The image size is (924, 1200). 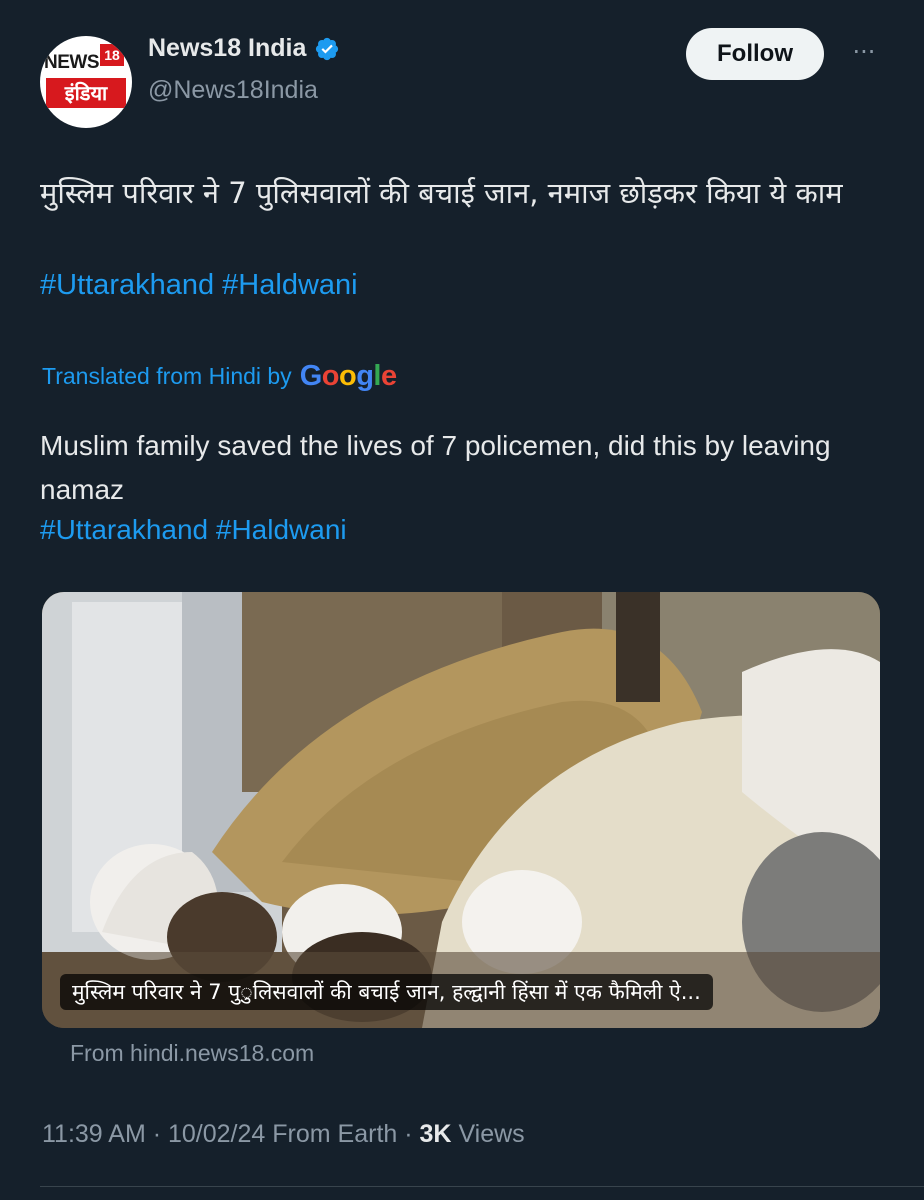 I want to click on logo-18-badge: 18, so click(x=112, y=55).